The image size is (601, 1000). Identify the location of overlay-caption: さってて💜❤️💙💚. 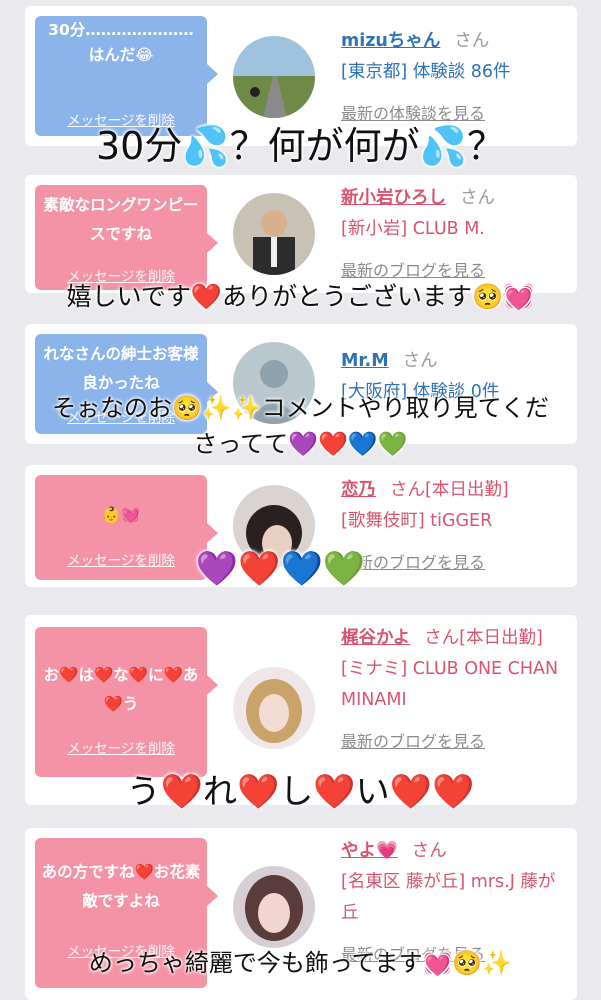
(300, 444).